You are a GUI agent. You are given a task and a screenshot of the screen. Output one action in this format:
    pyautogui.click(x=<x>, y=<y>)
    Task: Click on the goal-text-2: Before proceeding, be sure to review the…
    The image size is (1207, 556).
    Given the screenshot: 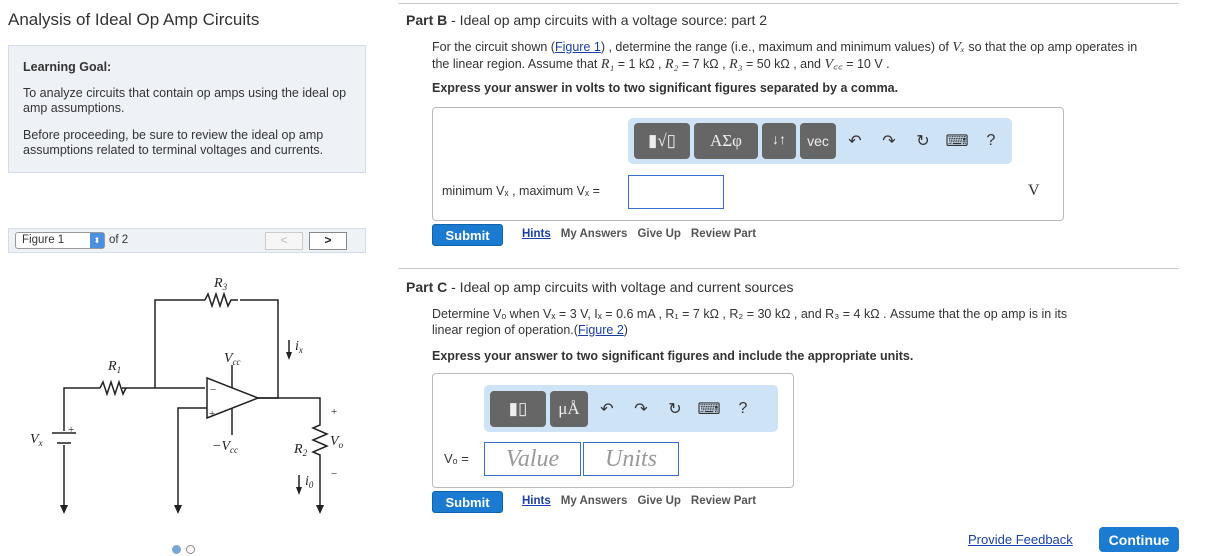 What is the action you would take?
    pyautogui.click(x=173, y=142)
    